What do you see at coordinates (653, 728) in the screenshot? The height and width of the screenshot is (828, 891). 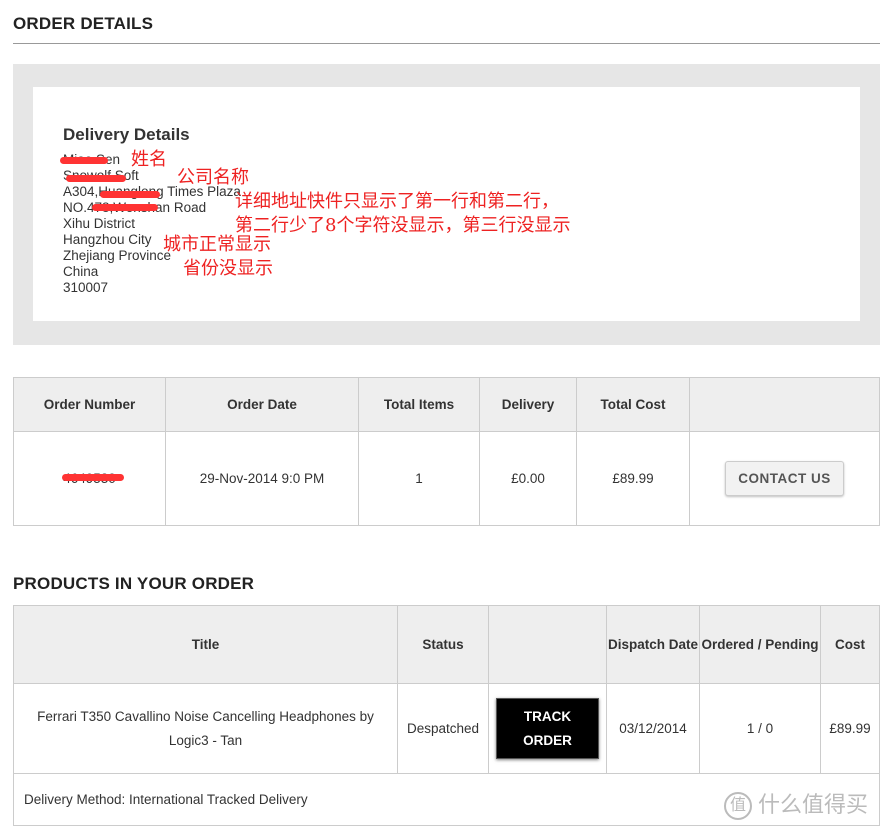 I see `dispatch-date: 03/12/2014` at bounding box center [653, 728].